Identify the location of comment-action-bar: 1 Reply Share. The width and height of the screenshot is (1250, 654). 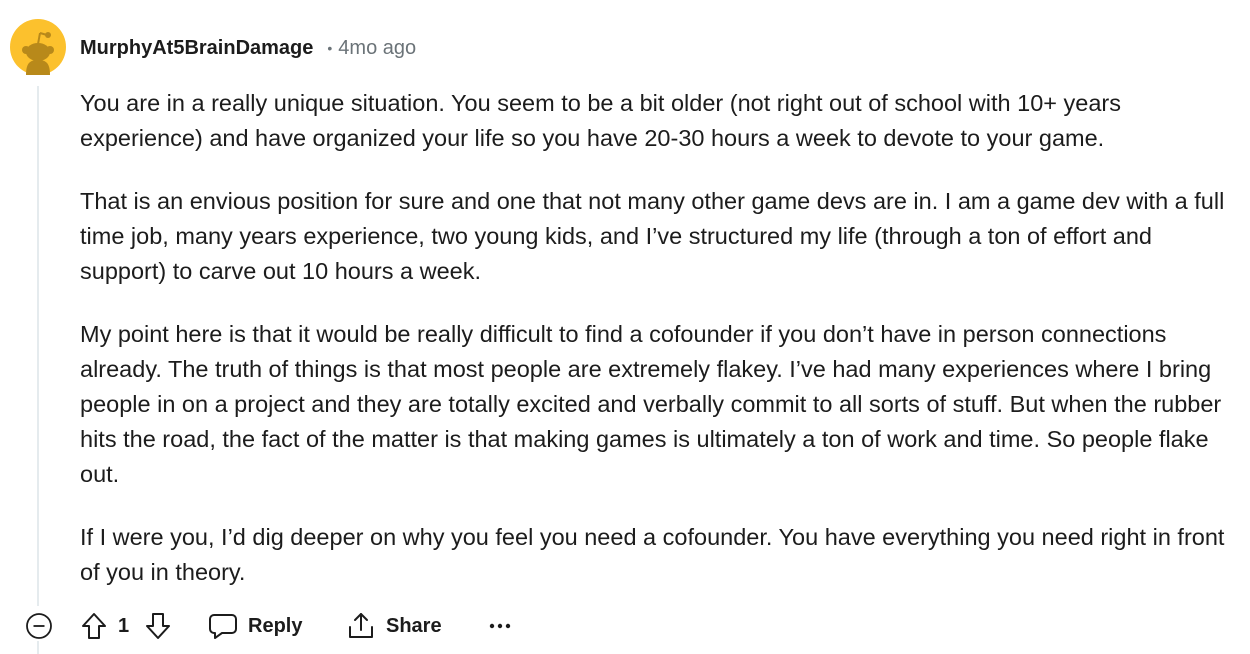
(625, 626).